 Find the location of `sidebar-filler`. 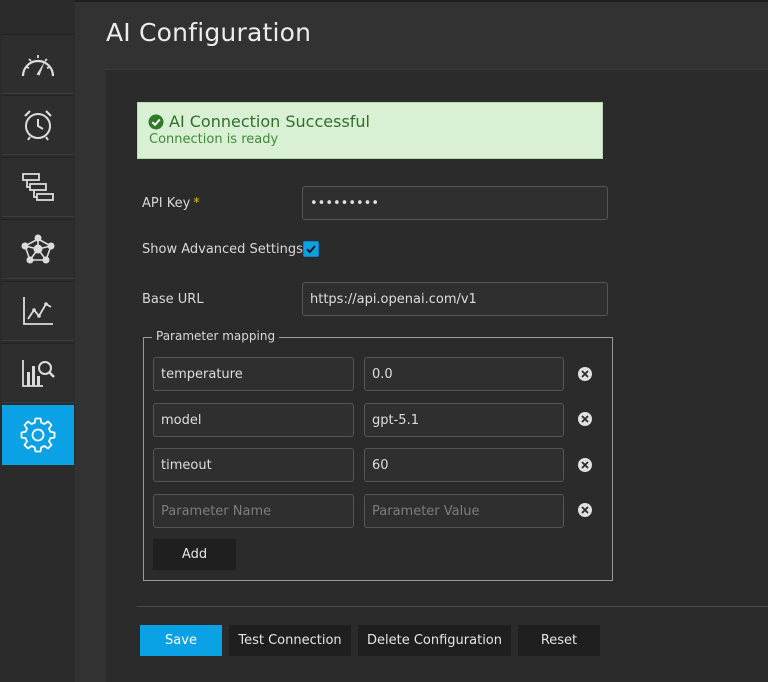

sidebar-filler is located at coordinates (38, 574).